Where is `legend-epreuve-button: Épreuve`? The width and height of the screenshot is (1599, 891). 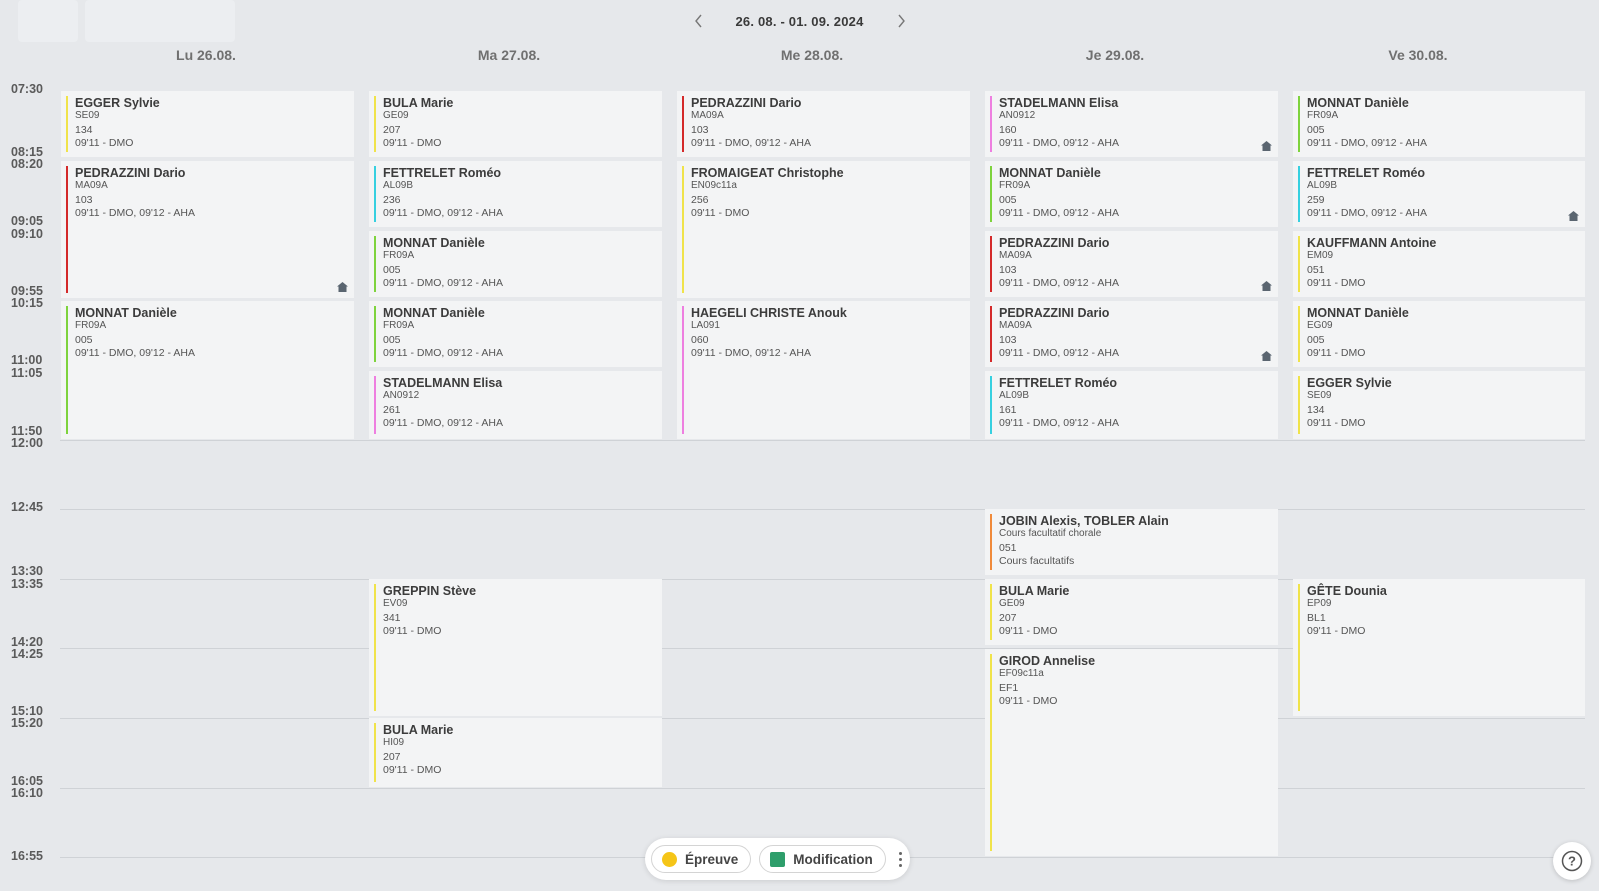 legend-epreuve-button: Épreuve is located at coordinates (701, 859).